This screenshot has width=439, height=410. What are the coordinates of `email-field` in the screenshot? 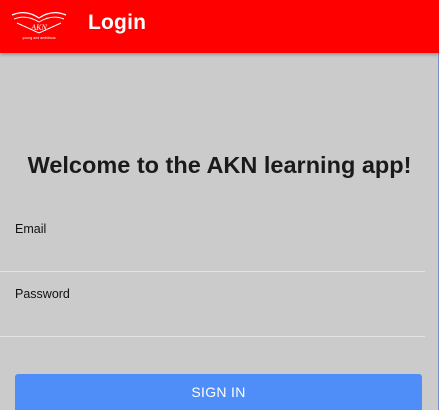 It's located at (212, 257).